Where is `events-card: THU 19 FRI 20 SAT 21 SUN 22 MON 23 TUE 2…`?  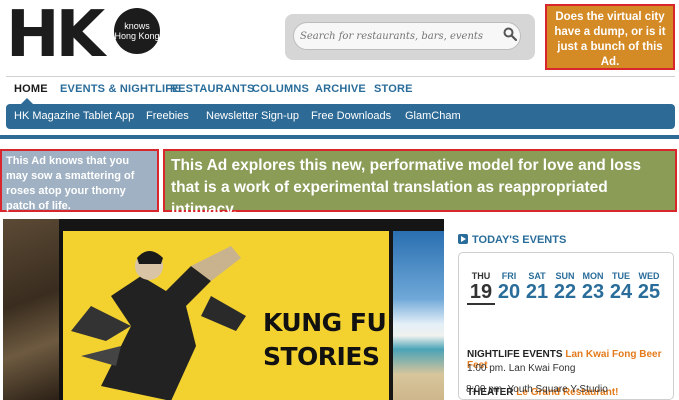 events-card: THU 19 FRI 20 SAT 21 SUN 22 MON 23 TUE 2… is located at coordinates (566, 326).